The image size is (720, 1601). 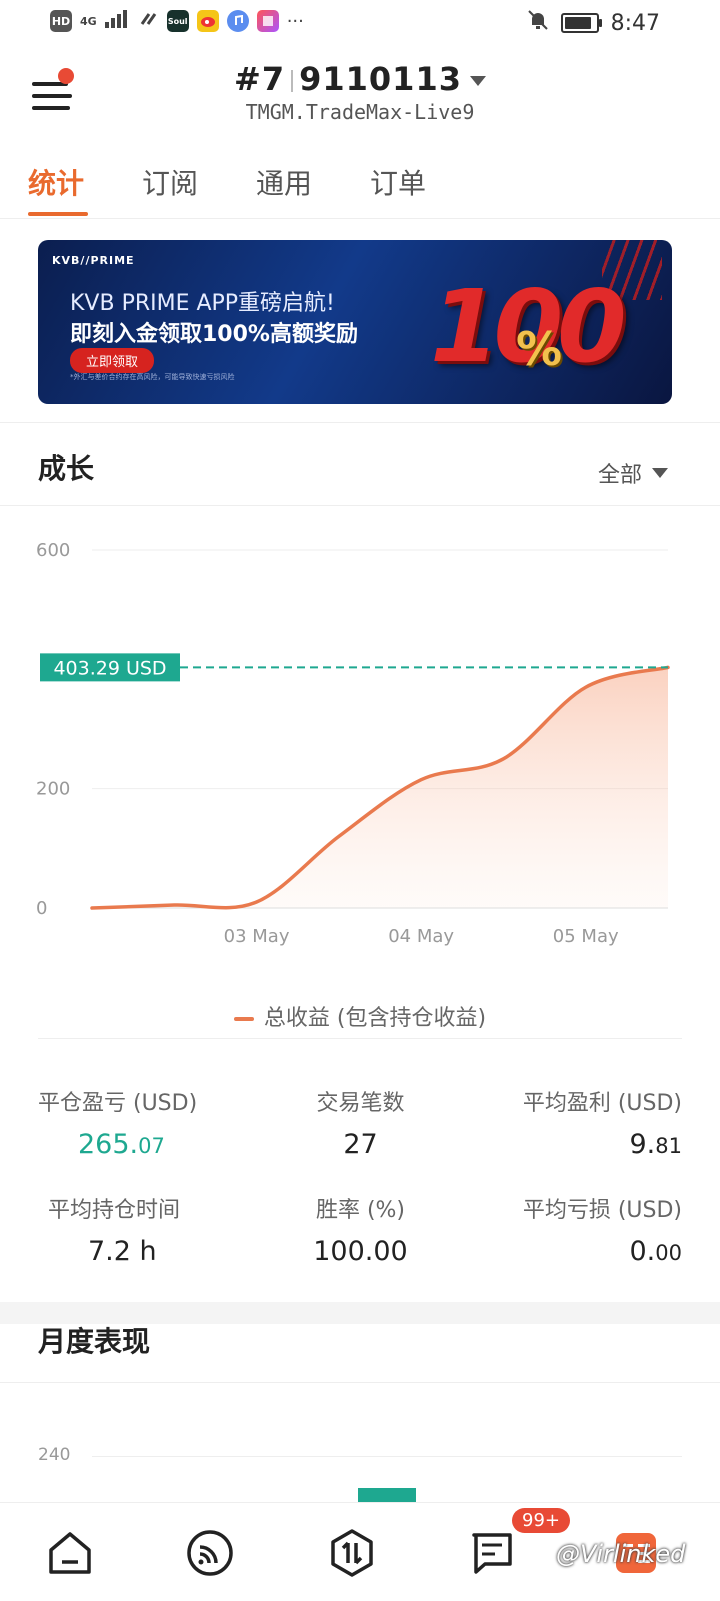 What do you see at coordinates (574, 1122) in the screenshot?
I see `stat-avg-profit: 平均盈利 (USD) 9.81` at bounding box center [574, 1122].